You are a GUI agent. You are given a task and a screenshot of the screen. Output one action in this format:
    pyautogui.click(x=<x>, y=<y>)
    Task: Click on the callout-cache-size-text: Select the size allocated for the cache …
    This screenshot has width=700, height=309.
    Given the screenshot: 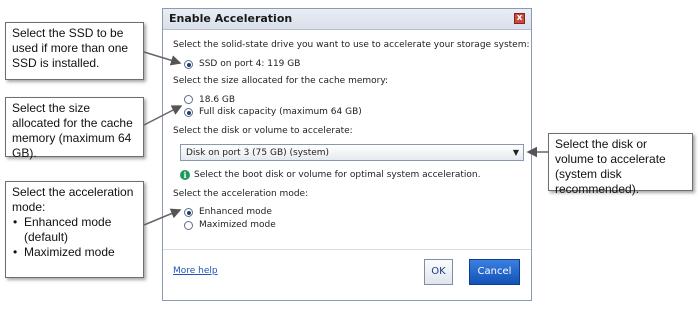 What is the action you would take?
    pyautogui.click(x=72, y=130)
    